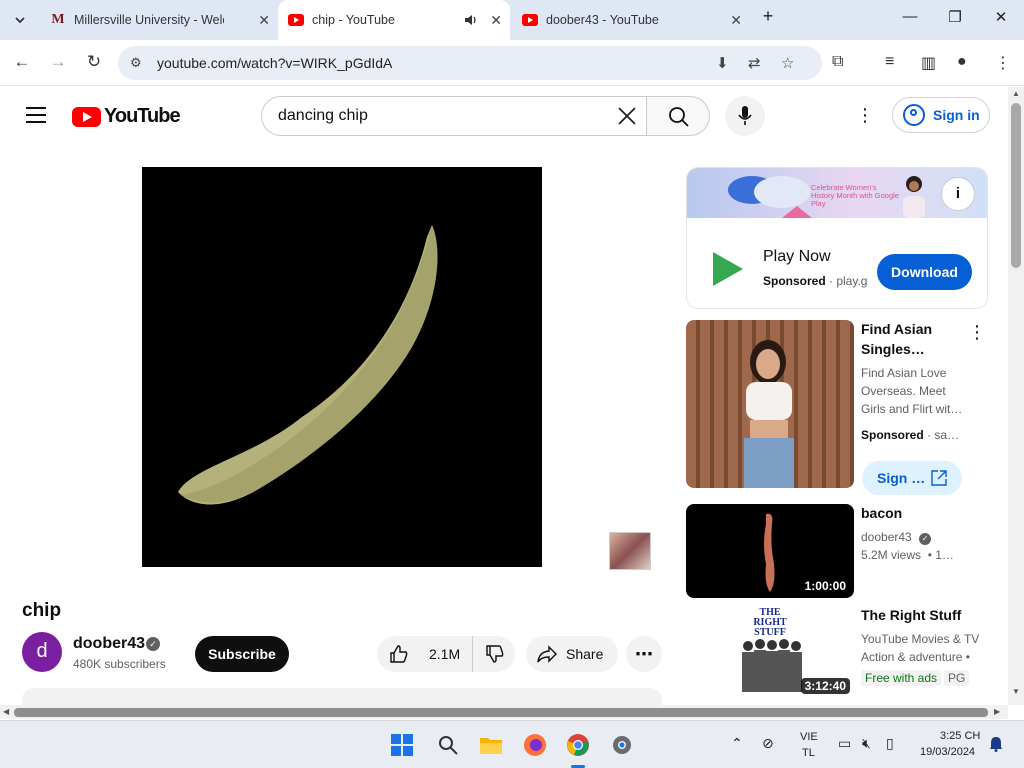 The width and height of the screenshot is (1024, 768). What do you see at coordinates (36, 117) in the screenshot?
I see `menu-icon` at bounding box center [36, 117].